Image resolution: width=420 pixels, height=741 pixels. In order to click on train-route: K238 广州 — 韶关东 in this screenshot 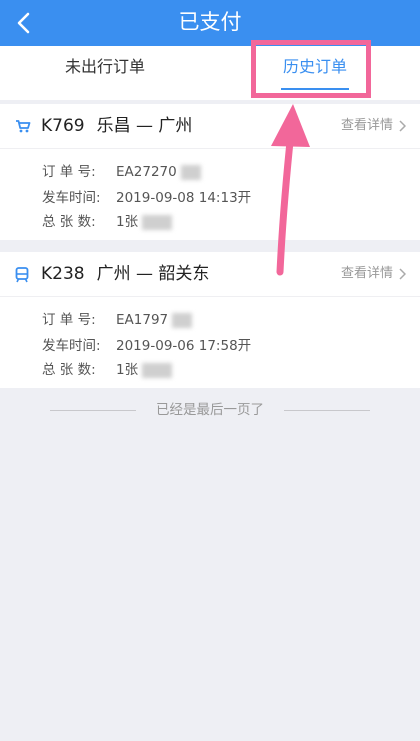, I will do `click(125, 274)`.